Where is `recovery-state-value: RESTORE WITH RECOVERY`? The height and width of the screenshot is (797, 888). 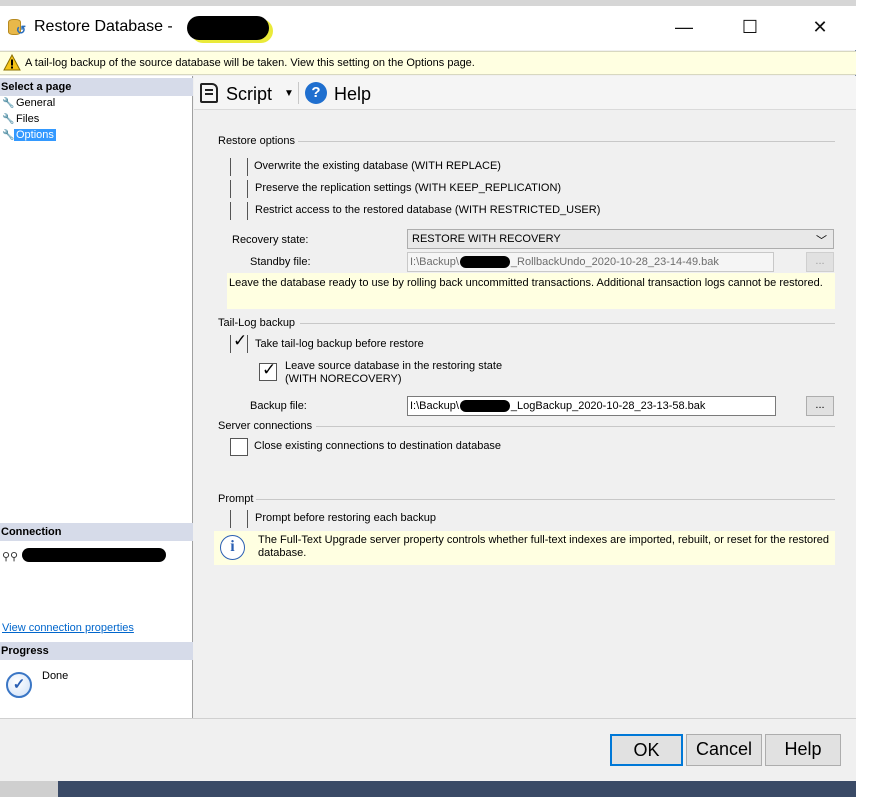
recovery-state-value: RESTORE WITH RECOVERY is located at coordinates (486, 239).